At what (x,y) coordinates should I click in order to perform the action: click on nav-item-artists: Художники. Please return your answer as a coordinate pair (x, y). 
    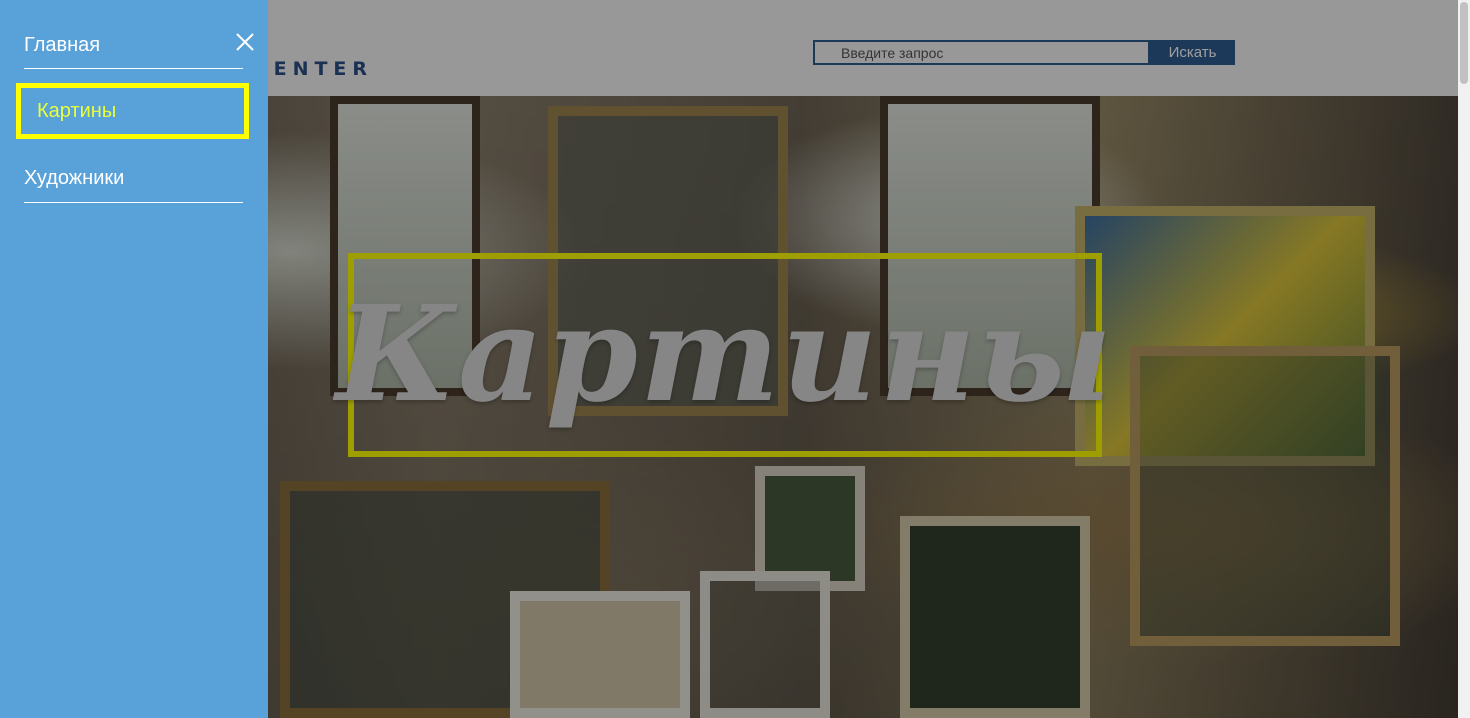
    Looking at the image, I should click on (133, 185).